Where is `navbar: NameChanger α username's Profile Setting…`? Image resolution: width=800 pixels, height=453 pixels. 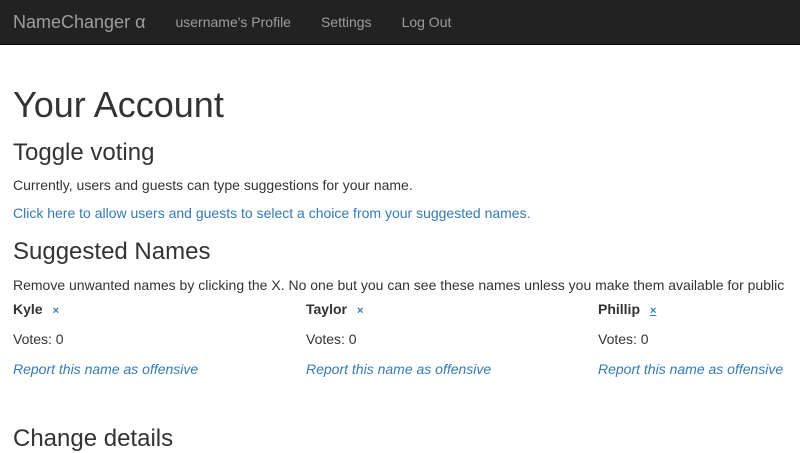
navbar: NameChanger α username's Profile Setting… is located at coordinates (400, 22).